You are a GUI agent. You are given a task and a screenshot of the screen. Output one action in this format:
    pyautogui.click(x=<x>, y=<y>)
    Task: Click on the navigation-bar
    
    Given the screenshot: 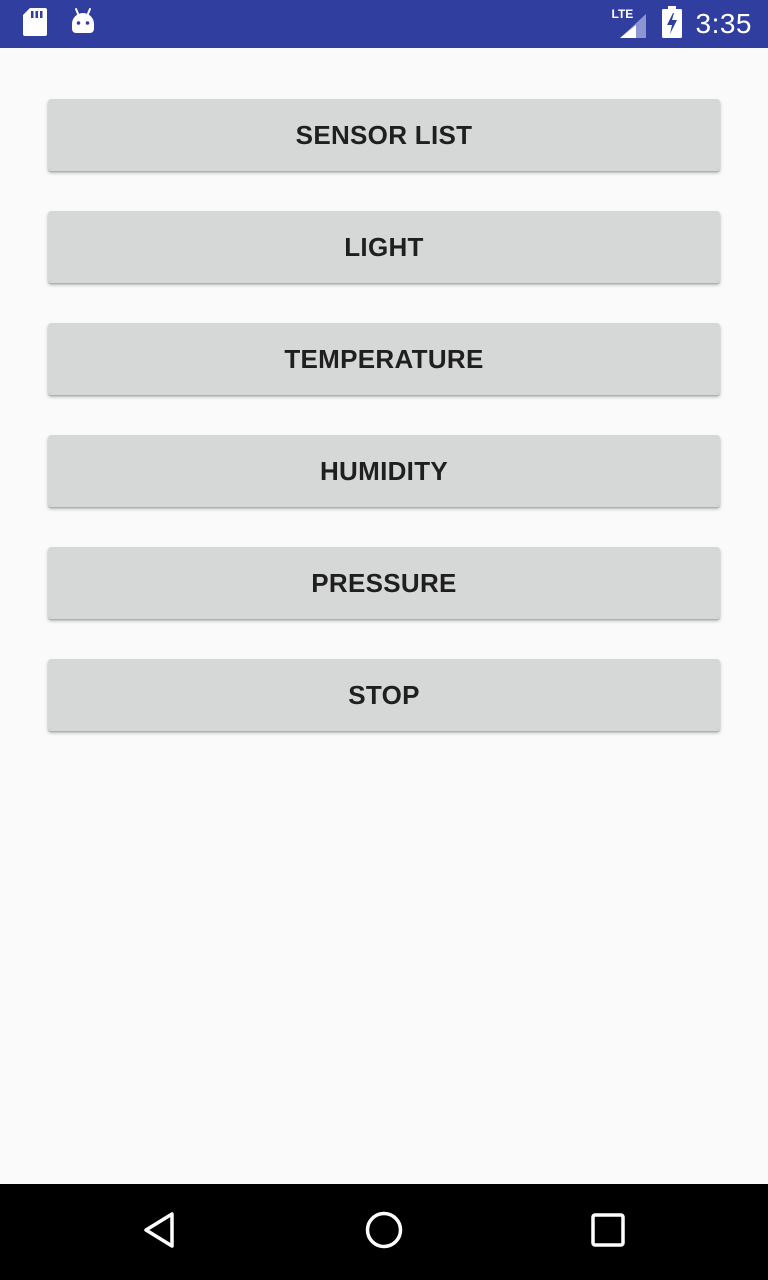 What is the action you would take?
    pyautogui.click(x=384, y=1232)
    